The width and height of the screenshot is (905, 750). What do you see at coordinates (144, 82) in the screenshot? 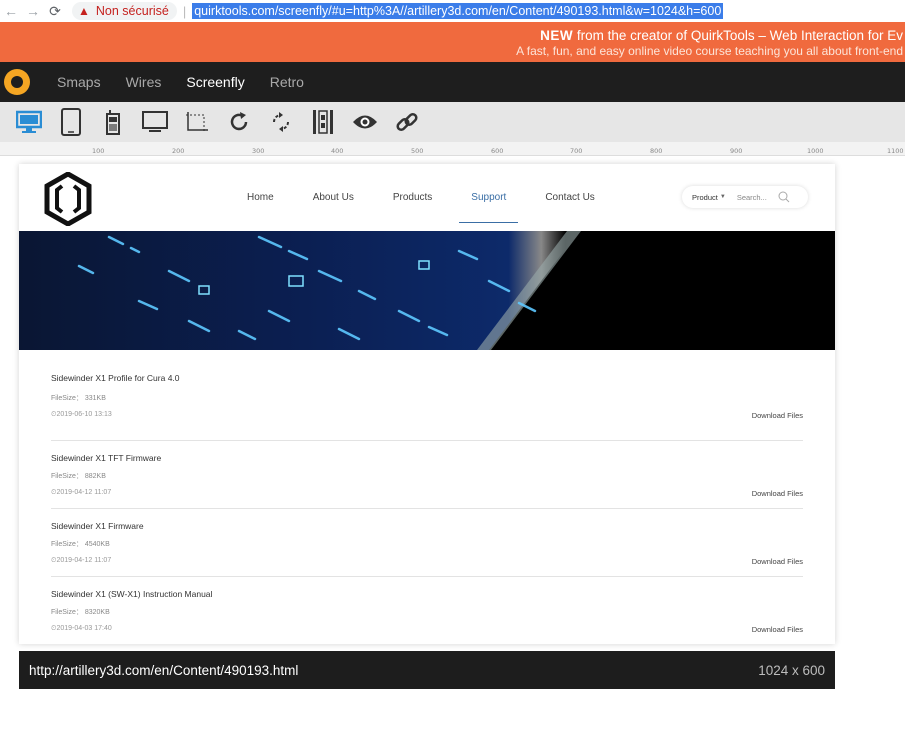
I see `nav-wires: Wires` at bounding box center [144, 82].